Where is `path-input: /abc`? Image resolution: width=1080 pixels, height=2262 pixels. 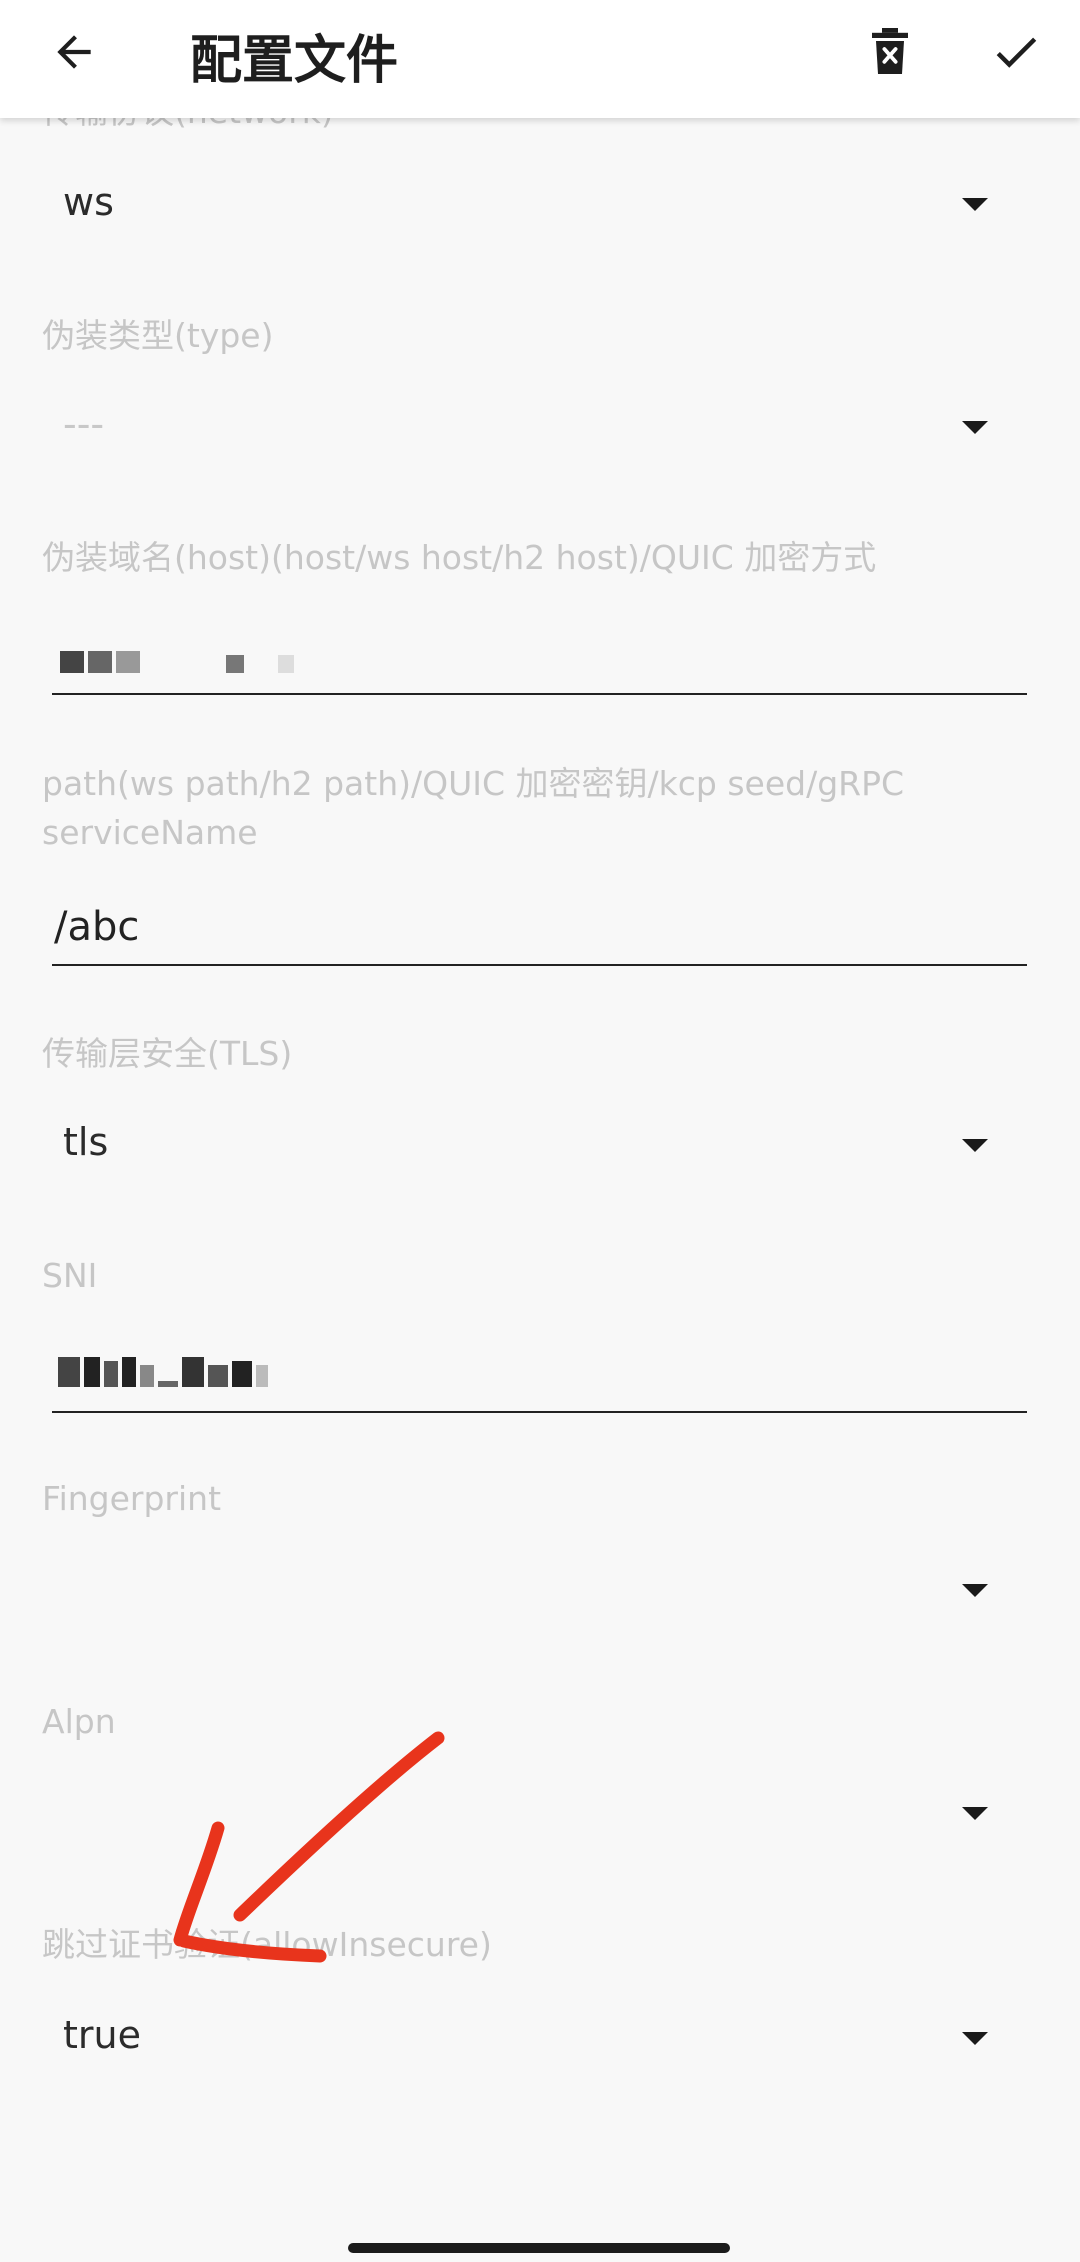 path-input: /abc is located at coordinates (539, 926).